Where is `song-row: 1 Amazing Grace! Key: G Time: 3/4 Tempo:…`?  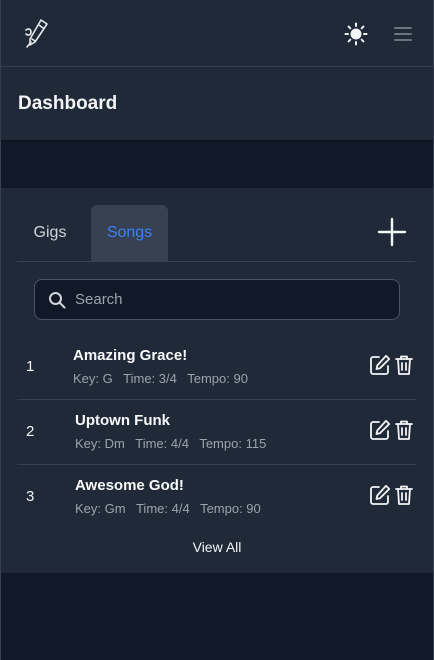 song-row: 1 Amazing Grace! Key: G Time: 3/4 Tempo:… is located at coordinates (216, 367).